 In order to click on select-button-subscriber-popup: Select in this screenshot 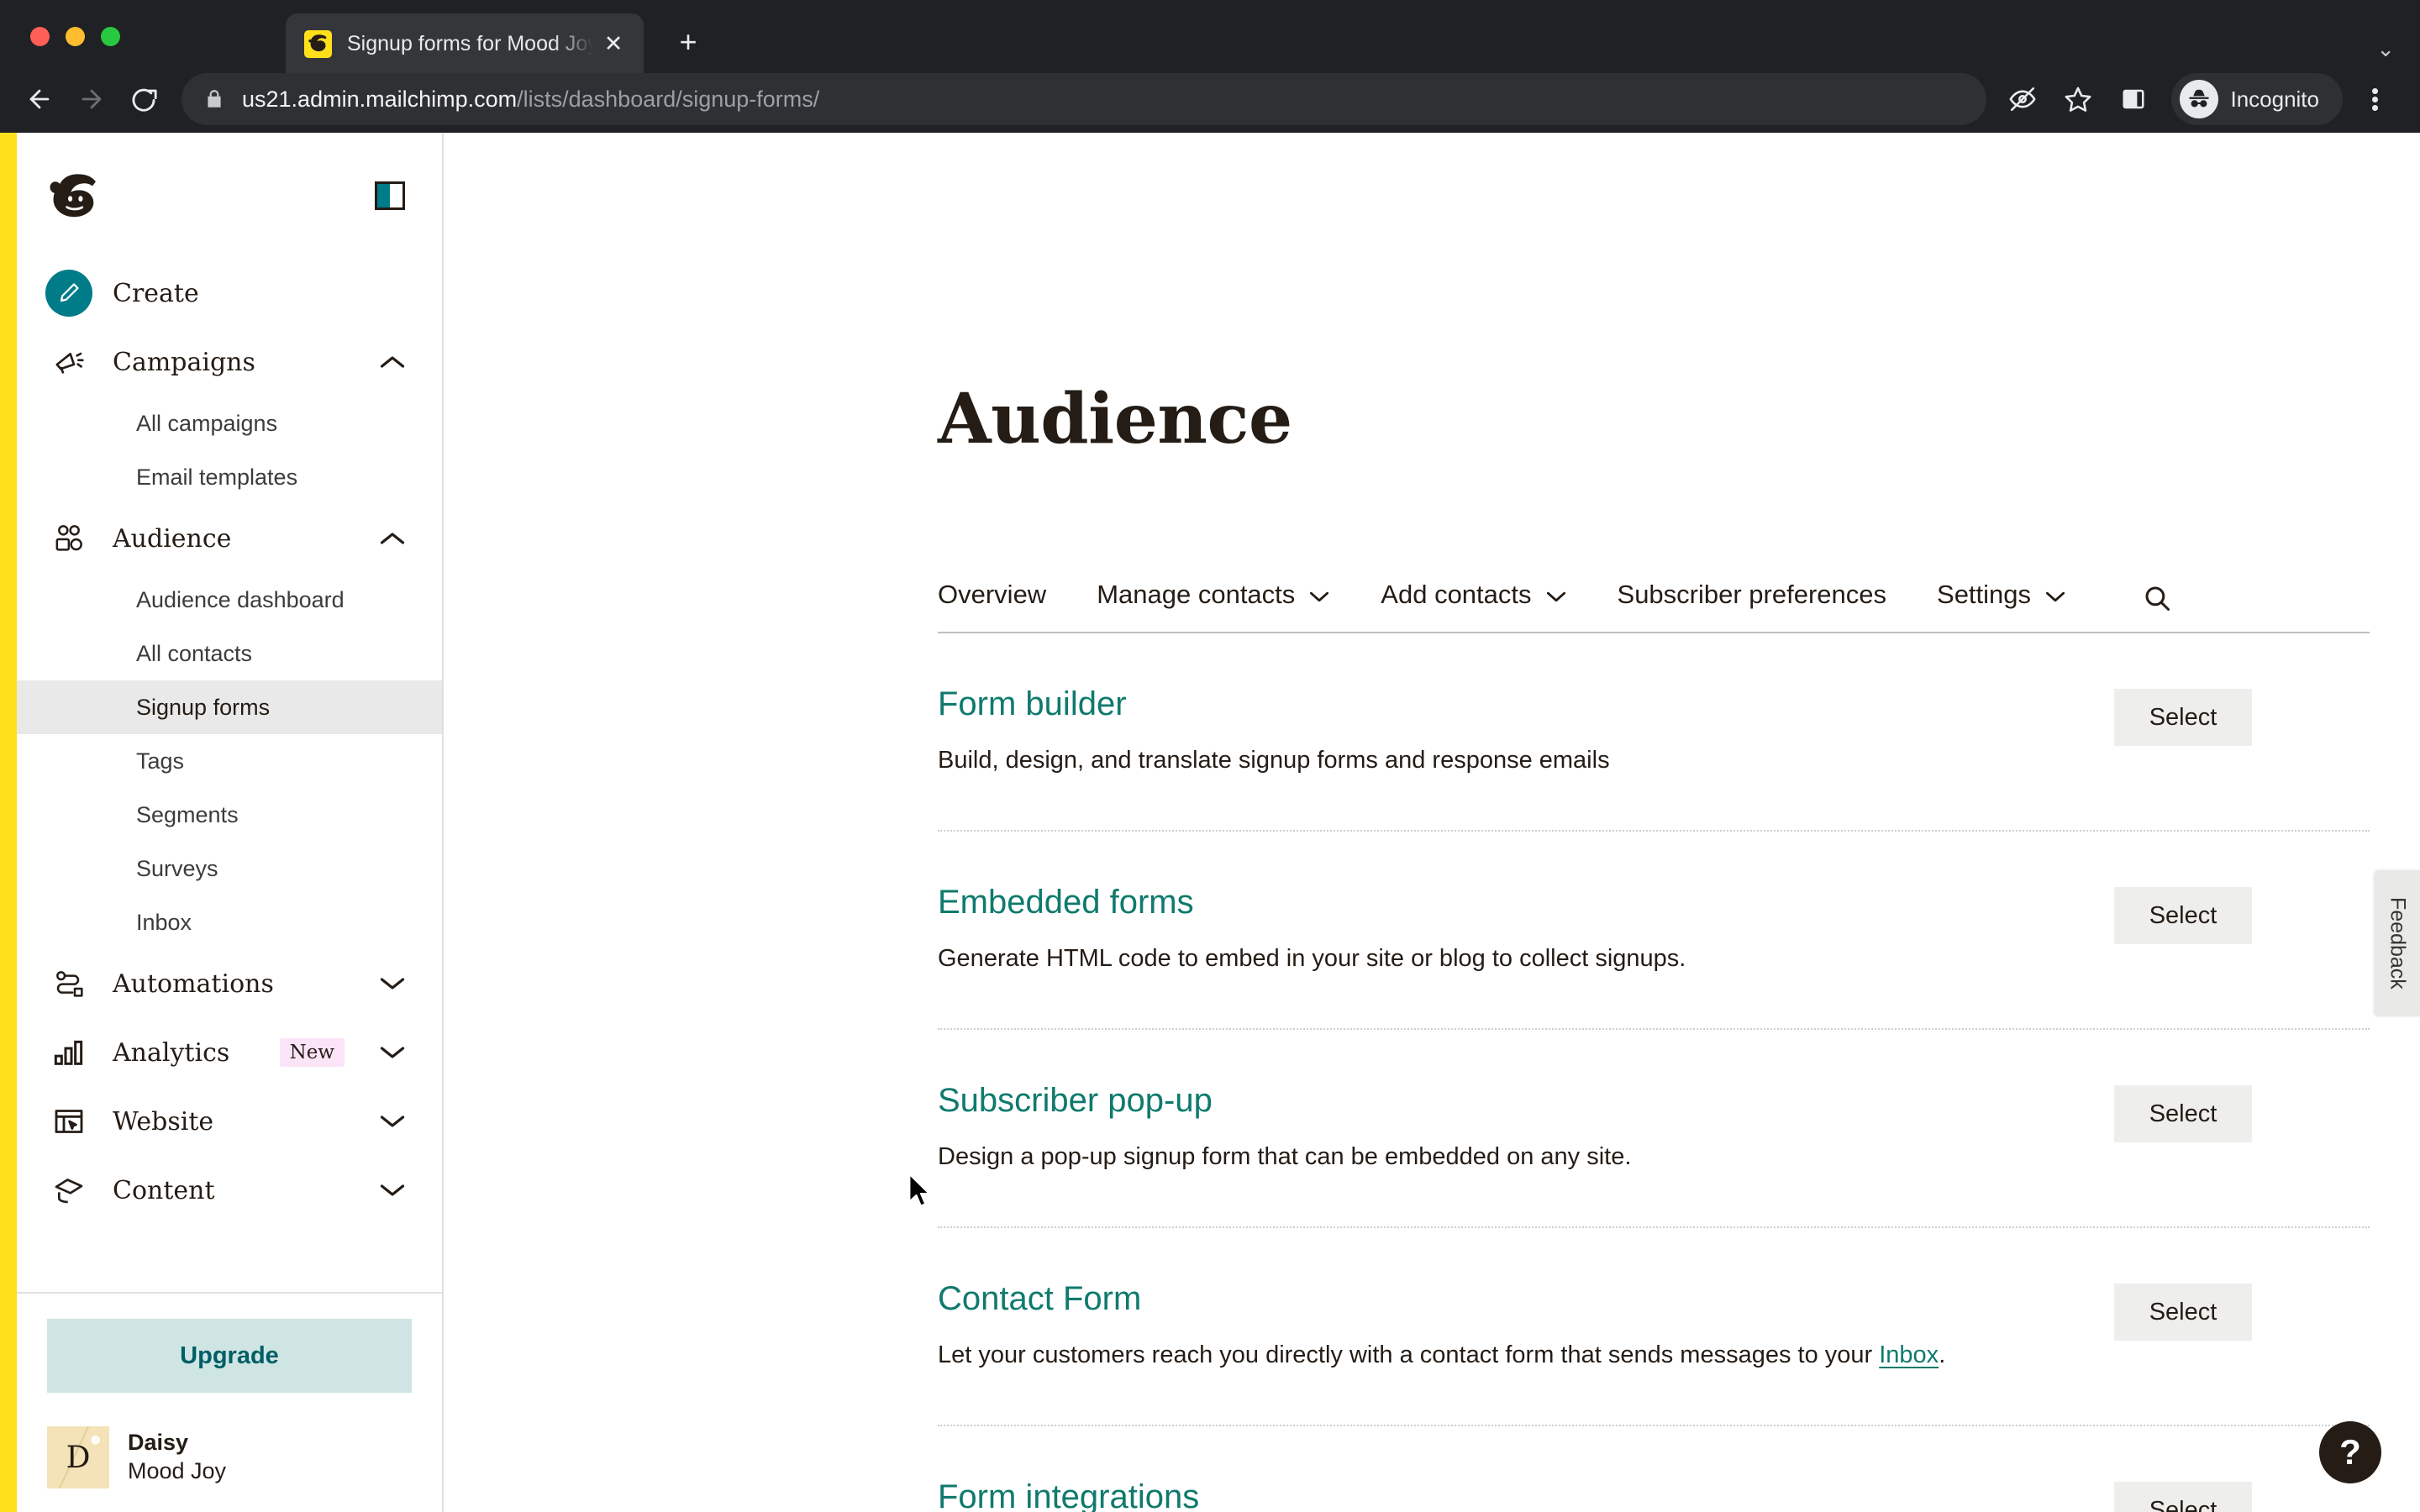, I will do `click(2183, 1114)`.